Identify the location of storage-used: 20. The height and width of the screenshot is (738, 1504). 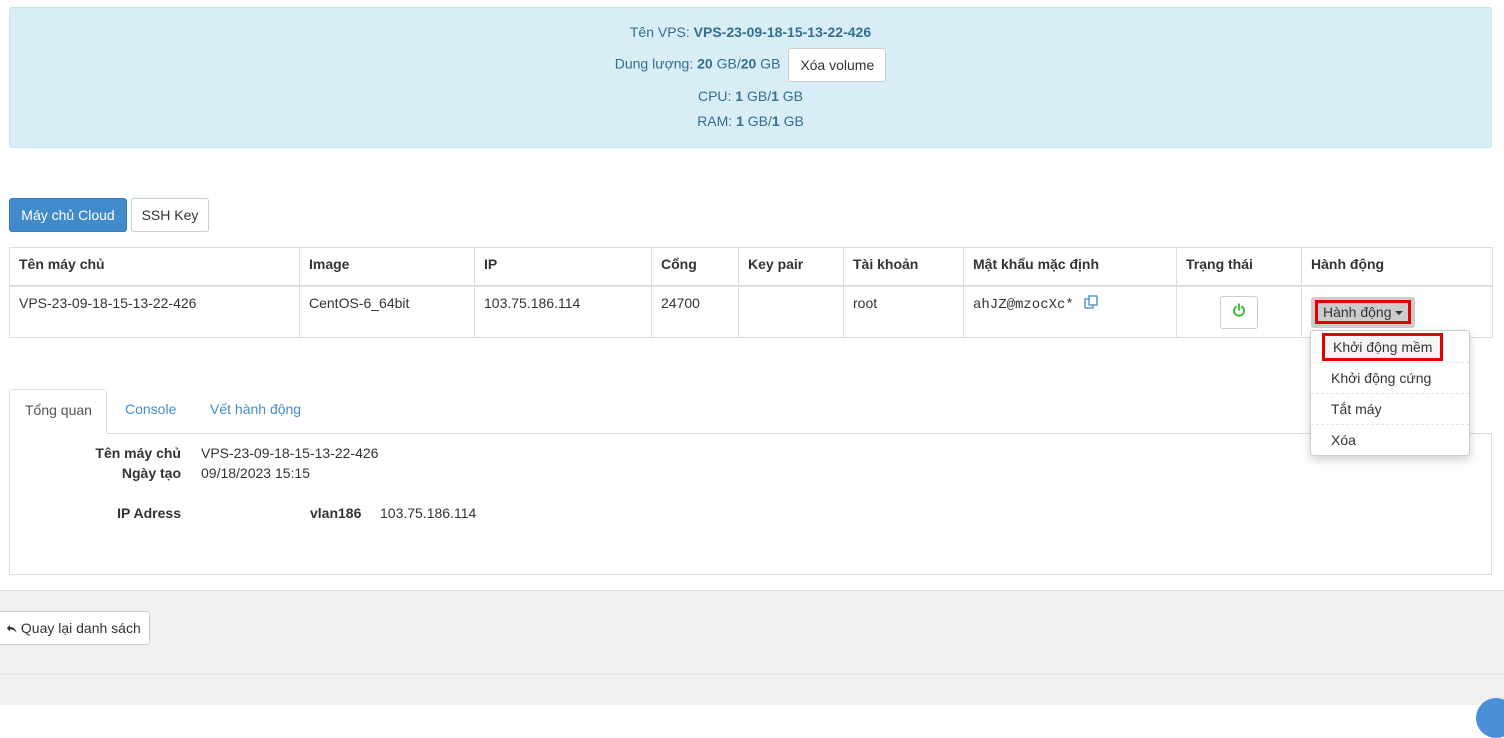
(705, 63).